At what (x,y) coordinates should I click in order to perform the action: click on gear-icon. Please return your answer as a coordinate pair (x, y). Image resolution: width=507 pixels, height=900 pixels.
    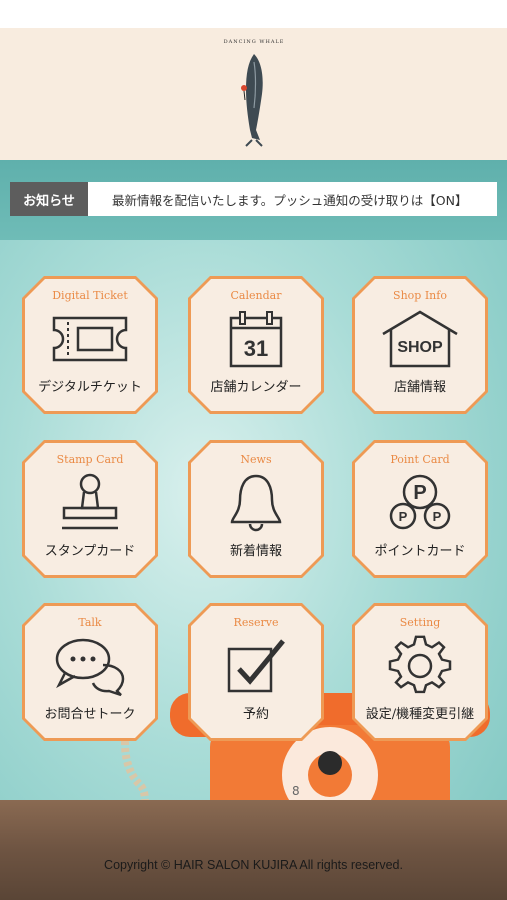
    Looking at the image, I should click on (420, 666).